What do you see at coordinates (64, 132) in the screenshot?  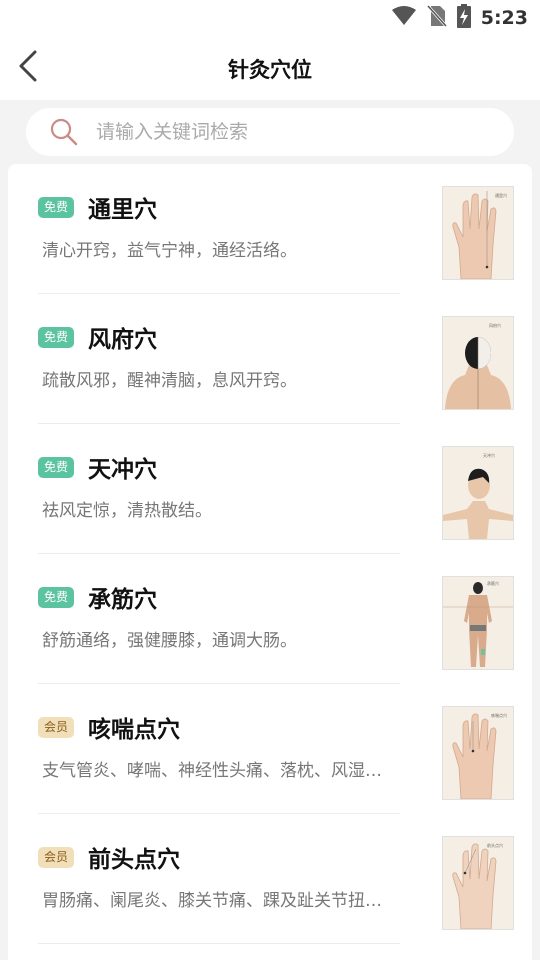 I see `search-icon` at bounding box center [64, 132].